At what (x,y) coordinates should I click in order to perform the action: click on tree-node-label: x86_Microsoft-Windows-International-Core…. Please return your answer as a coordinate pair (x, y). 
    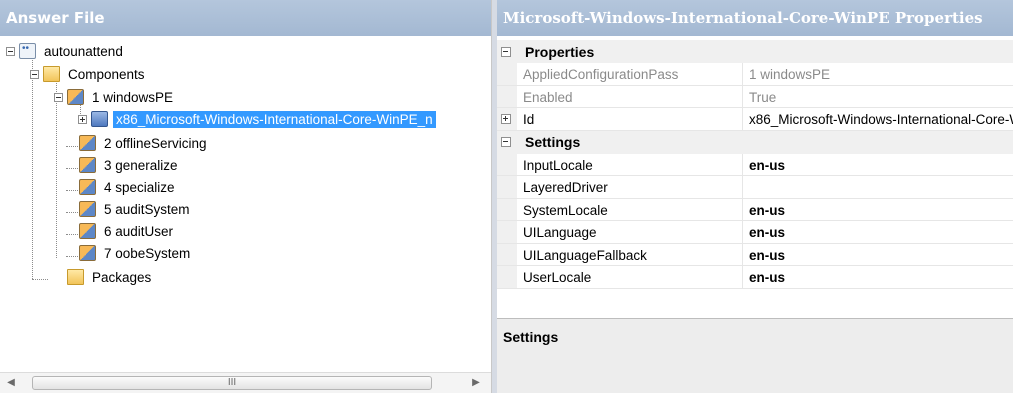
    Looking at the image, I should click on (274, 119).